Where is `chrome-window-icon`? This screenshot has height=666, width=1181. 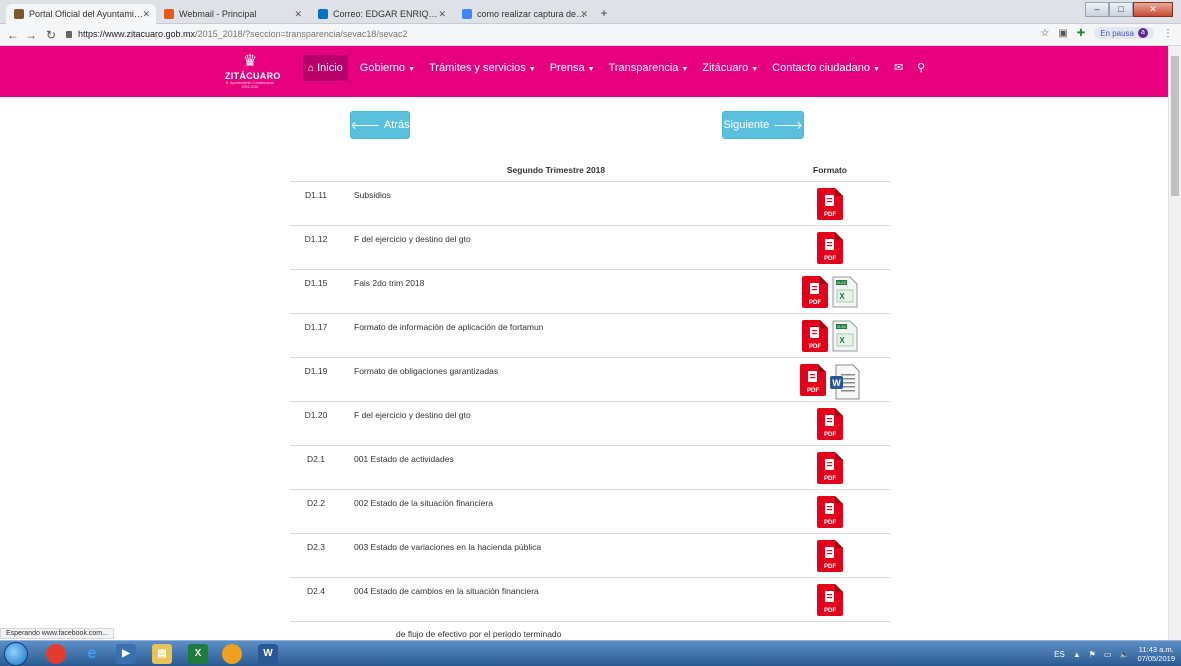 chrome-window-icon is located at coordinates (232, 654).